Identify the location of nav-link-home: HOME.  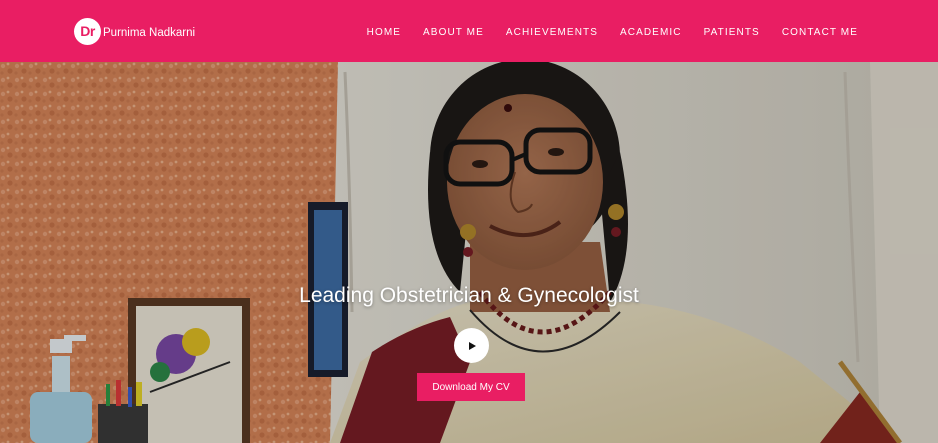
(384, 32).